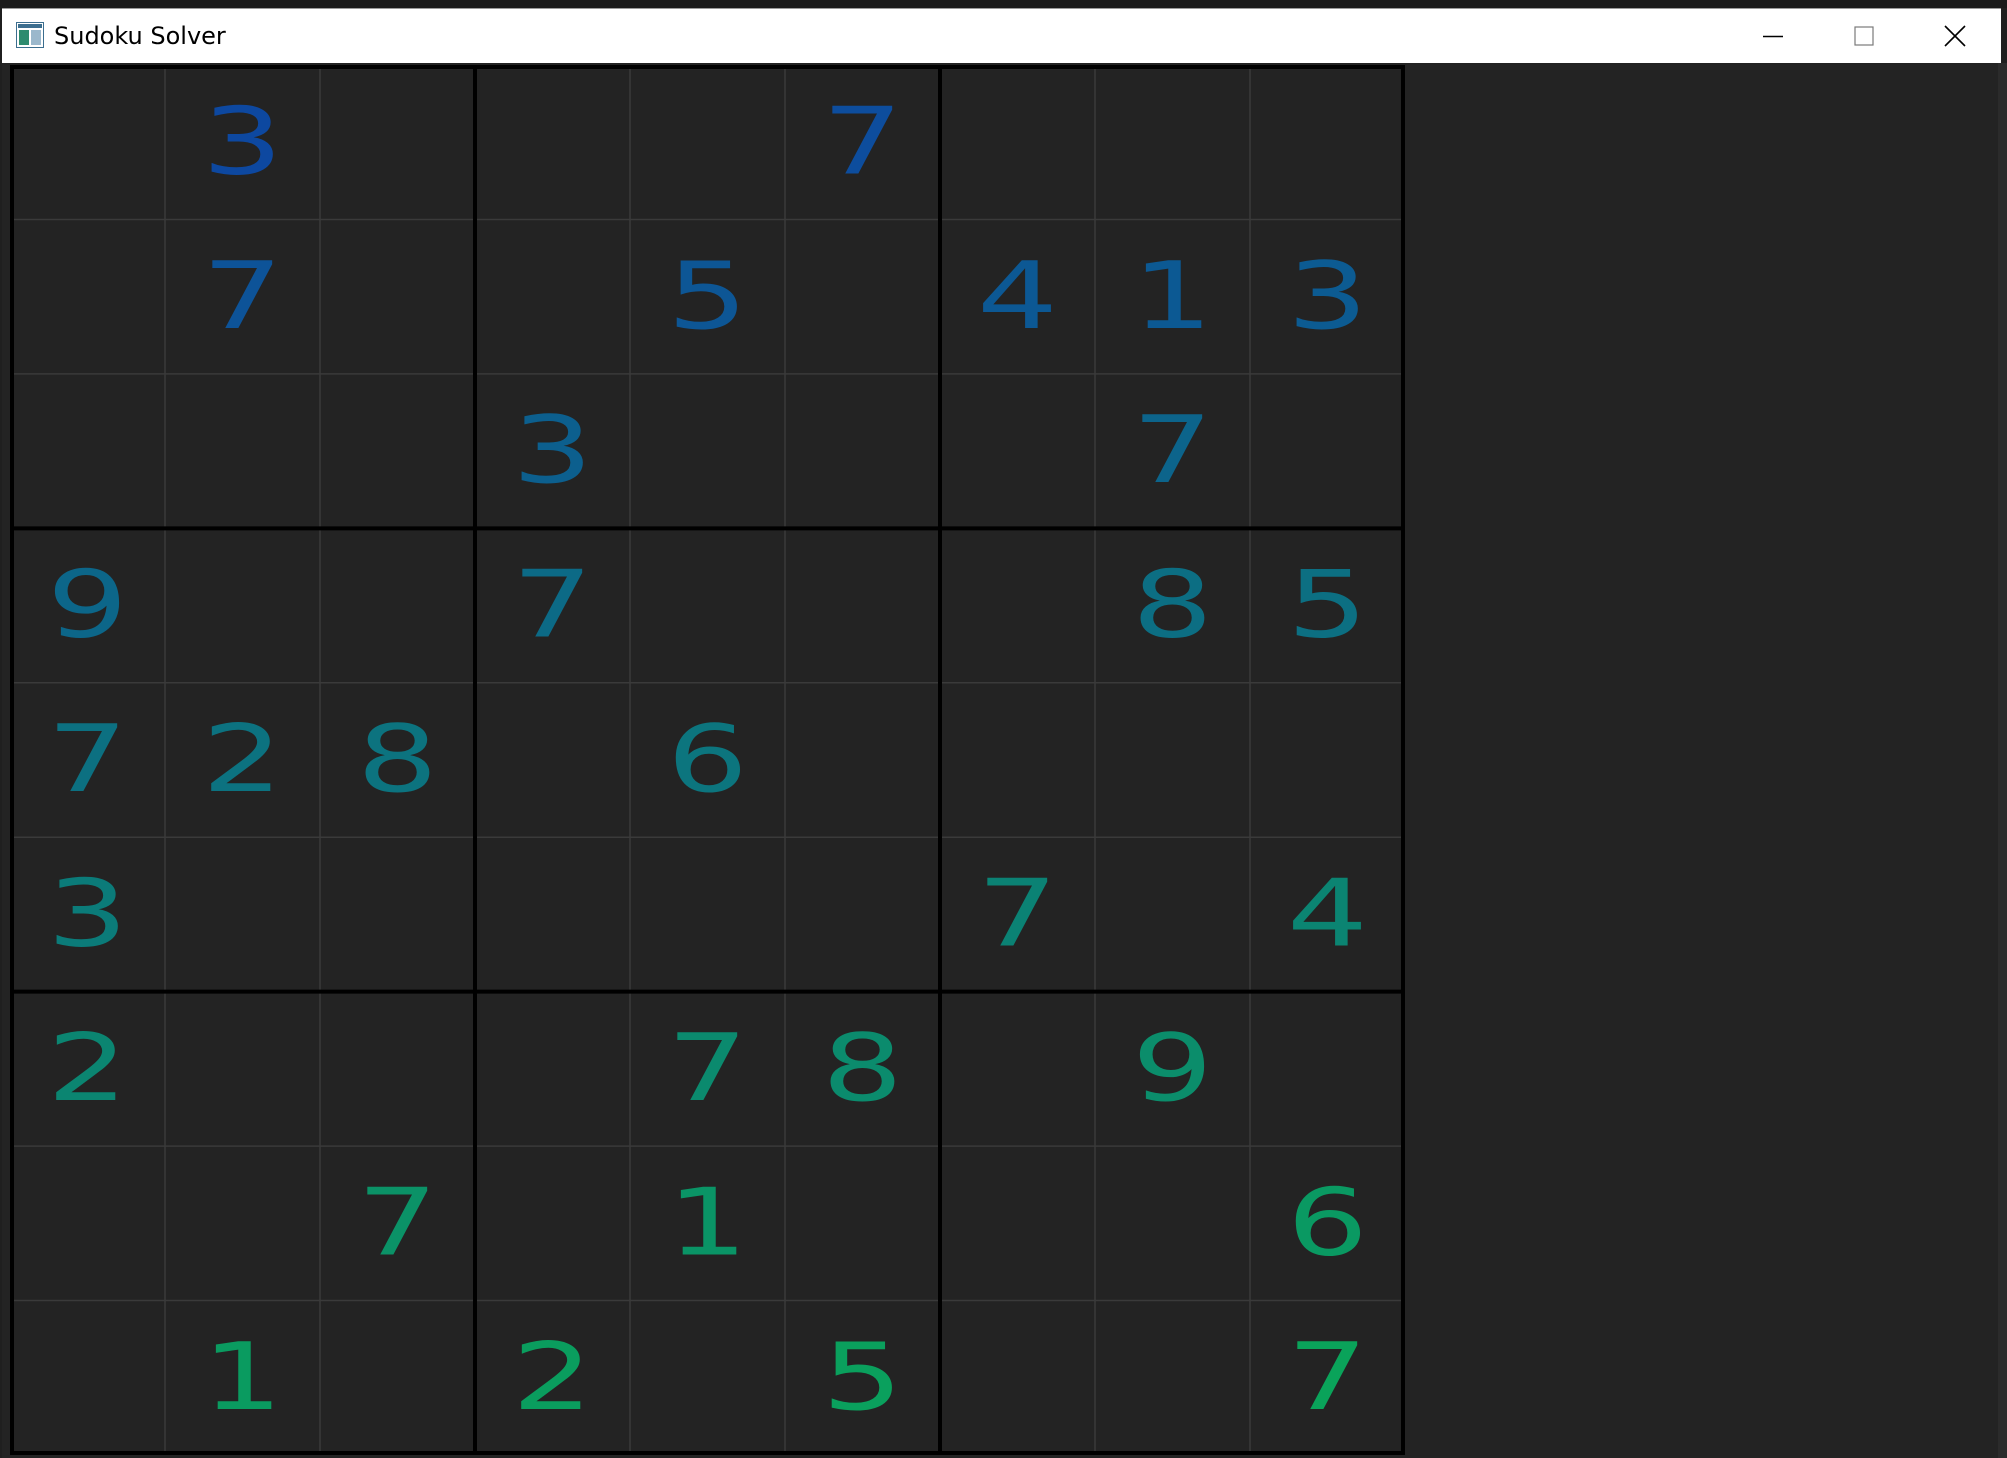 This screenshot has width=2007, height=1458. I want to click on maximize-button, so click(1864, 36).